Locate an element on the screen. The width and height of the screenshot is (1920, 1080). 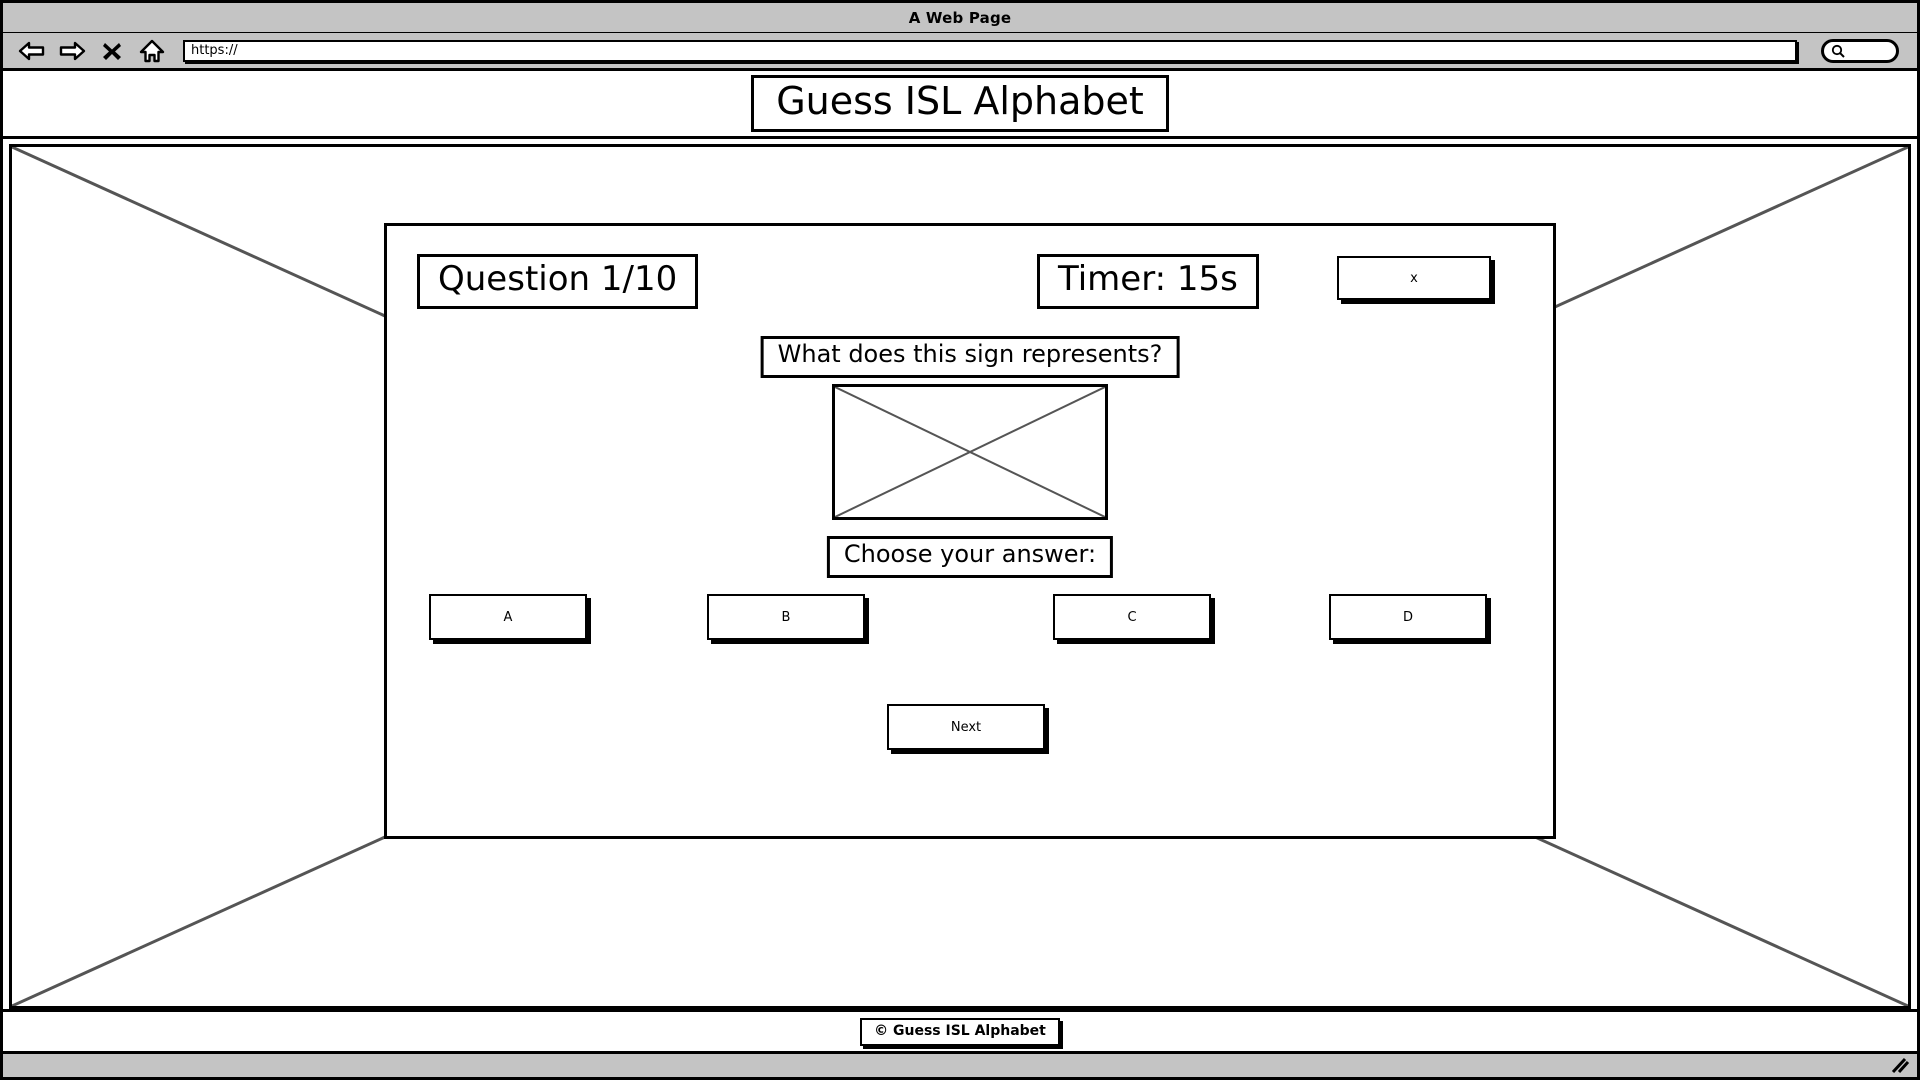
timer-display: Timer: 15s is located at coordinates (1148, 282).